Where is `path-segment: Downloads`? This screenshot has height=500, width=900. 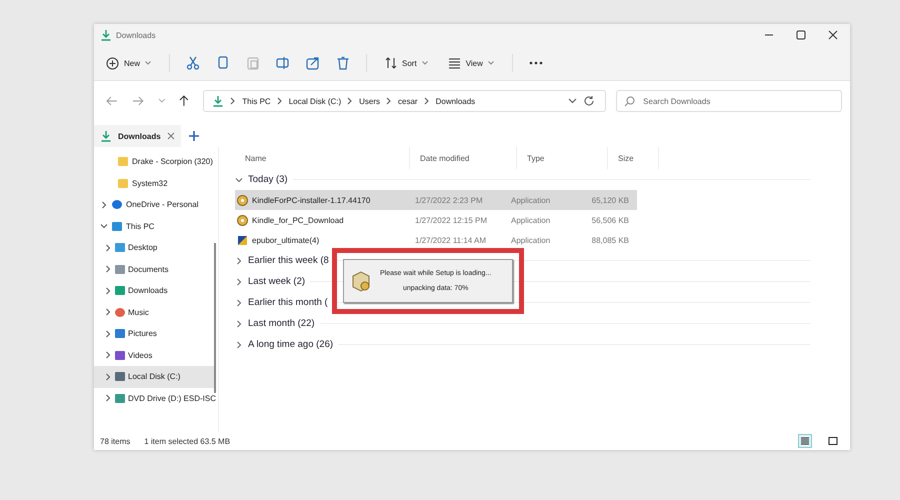
path-segment: Downloads is located at coordinates (456, 101).